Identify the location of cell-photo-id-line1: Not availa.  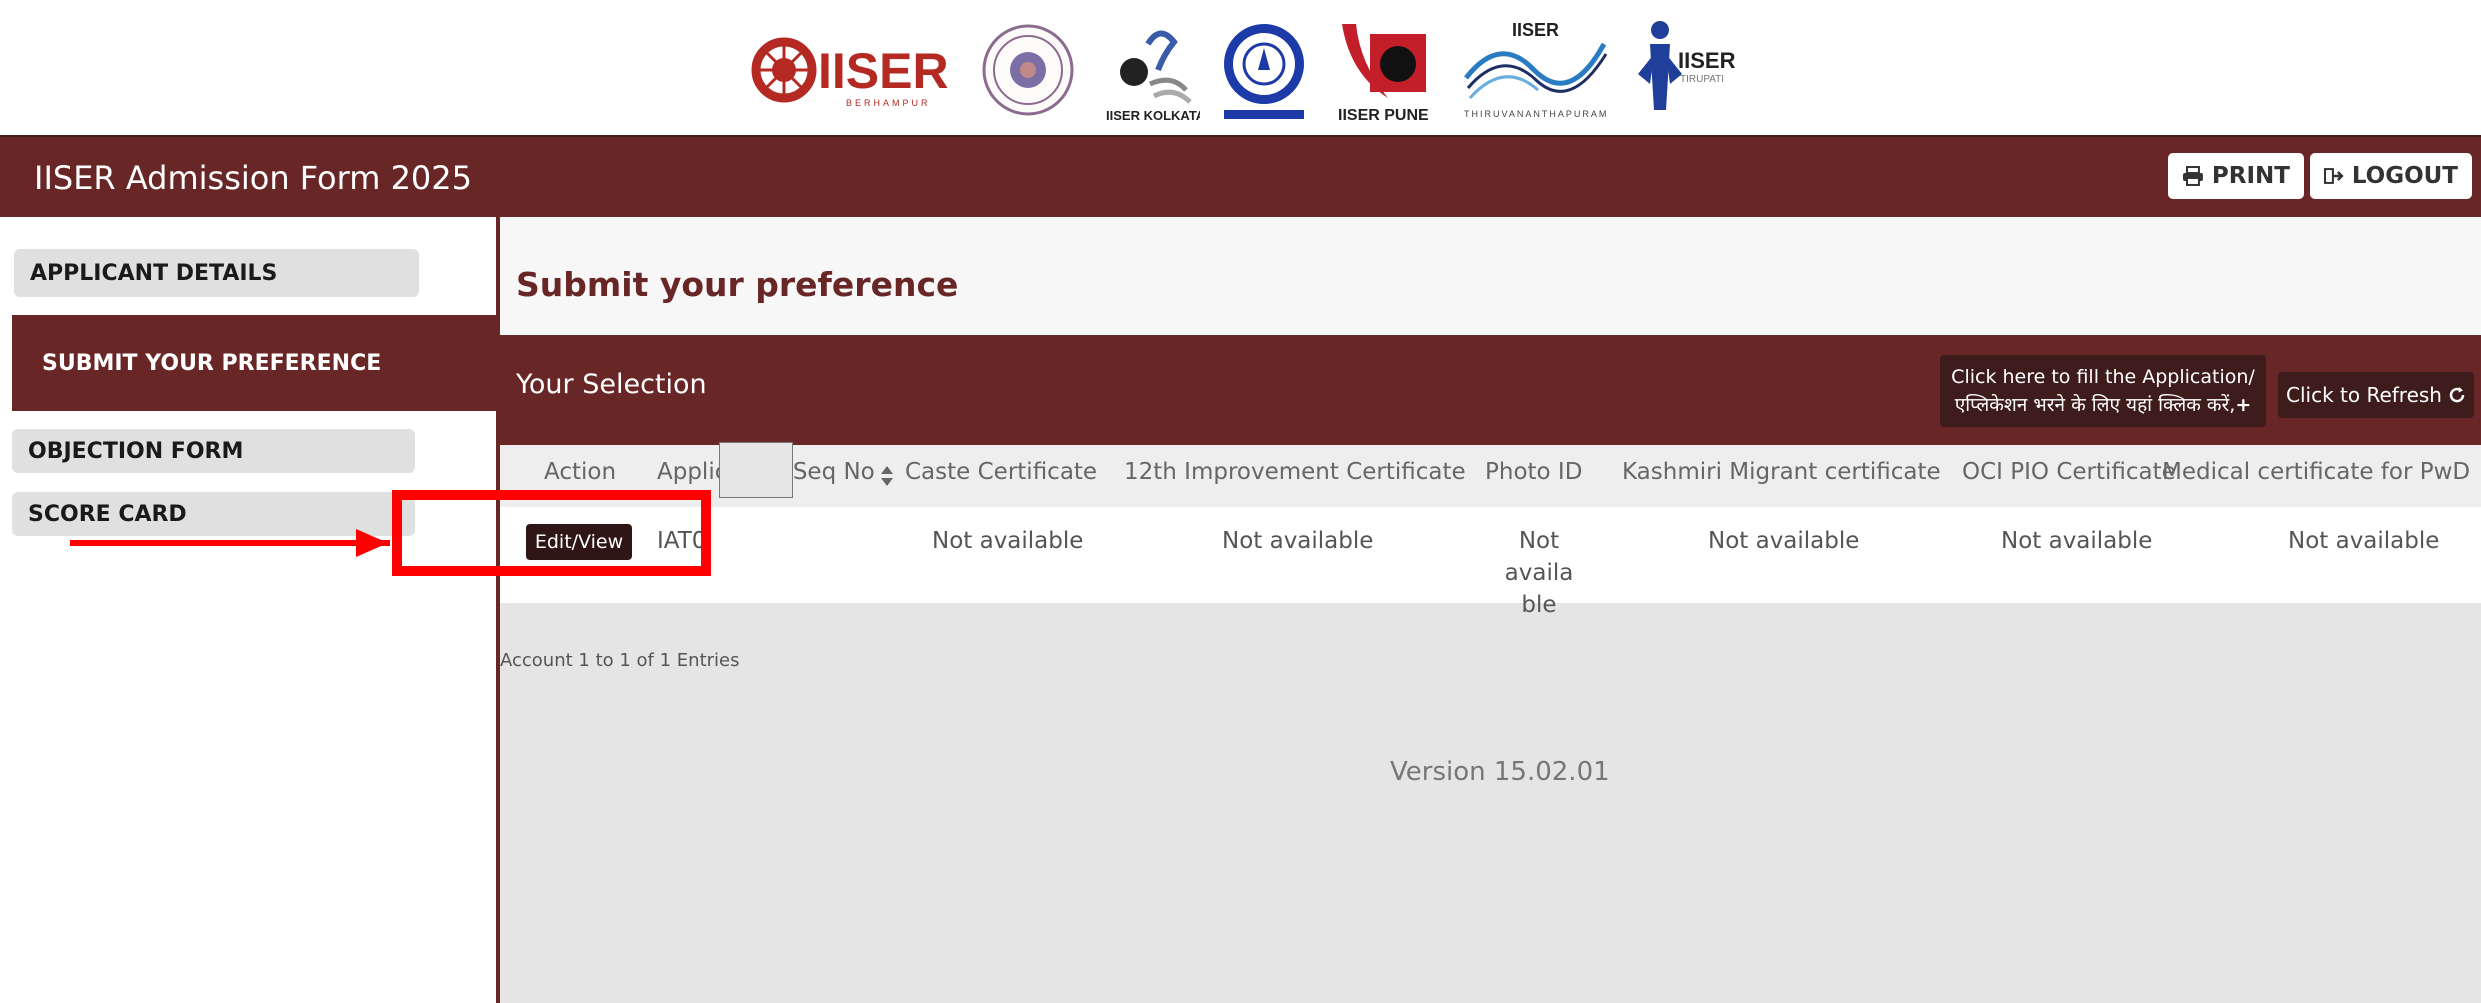
(1539, 557).